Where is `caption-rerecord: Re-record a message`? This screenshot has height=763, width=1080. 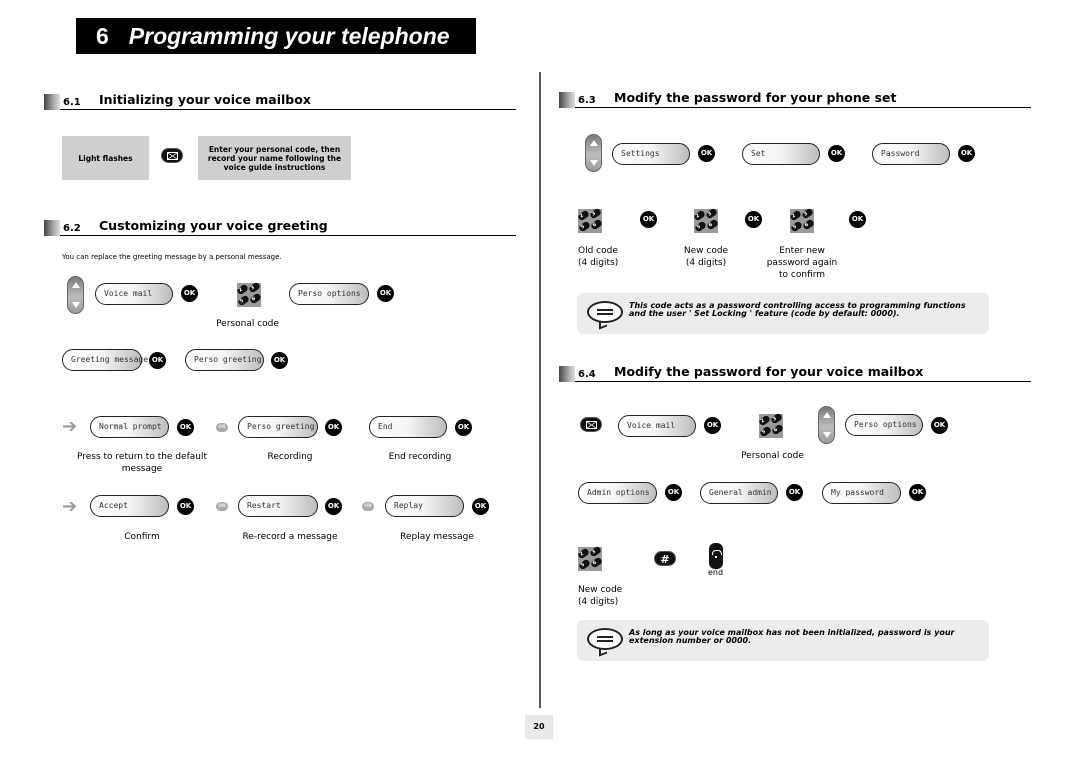 caption-rerecord: Re-record a message is located at coordinates (290, 537).